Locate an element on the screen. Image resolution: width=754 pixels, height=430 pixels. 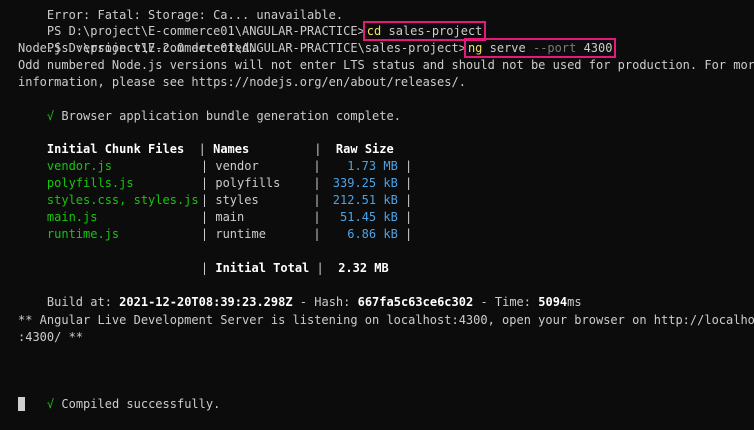
table-row: vendor.js | vendor | 1.73 MB | is located at coordinates (229, 166).